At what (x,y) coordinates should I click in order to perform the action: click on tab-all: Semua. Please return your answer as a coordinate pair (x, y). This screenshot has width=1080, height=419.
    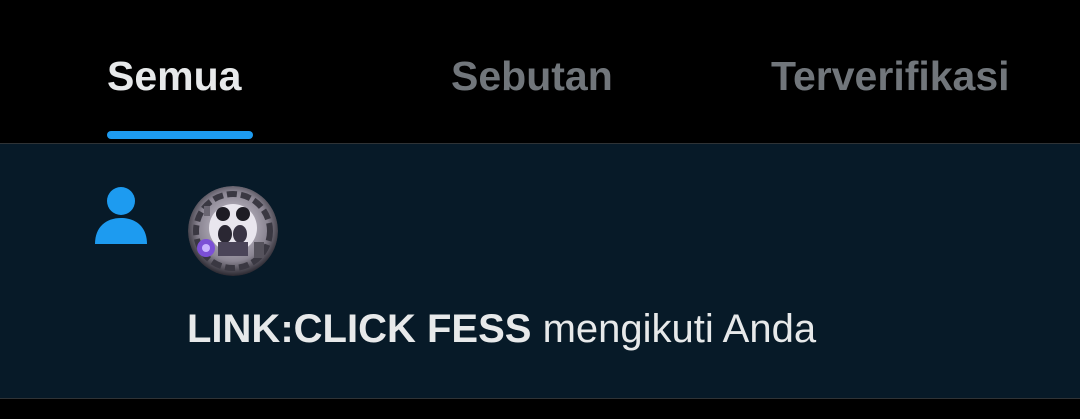
    Looking at the image, I should click on (174, 76).